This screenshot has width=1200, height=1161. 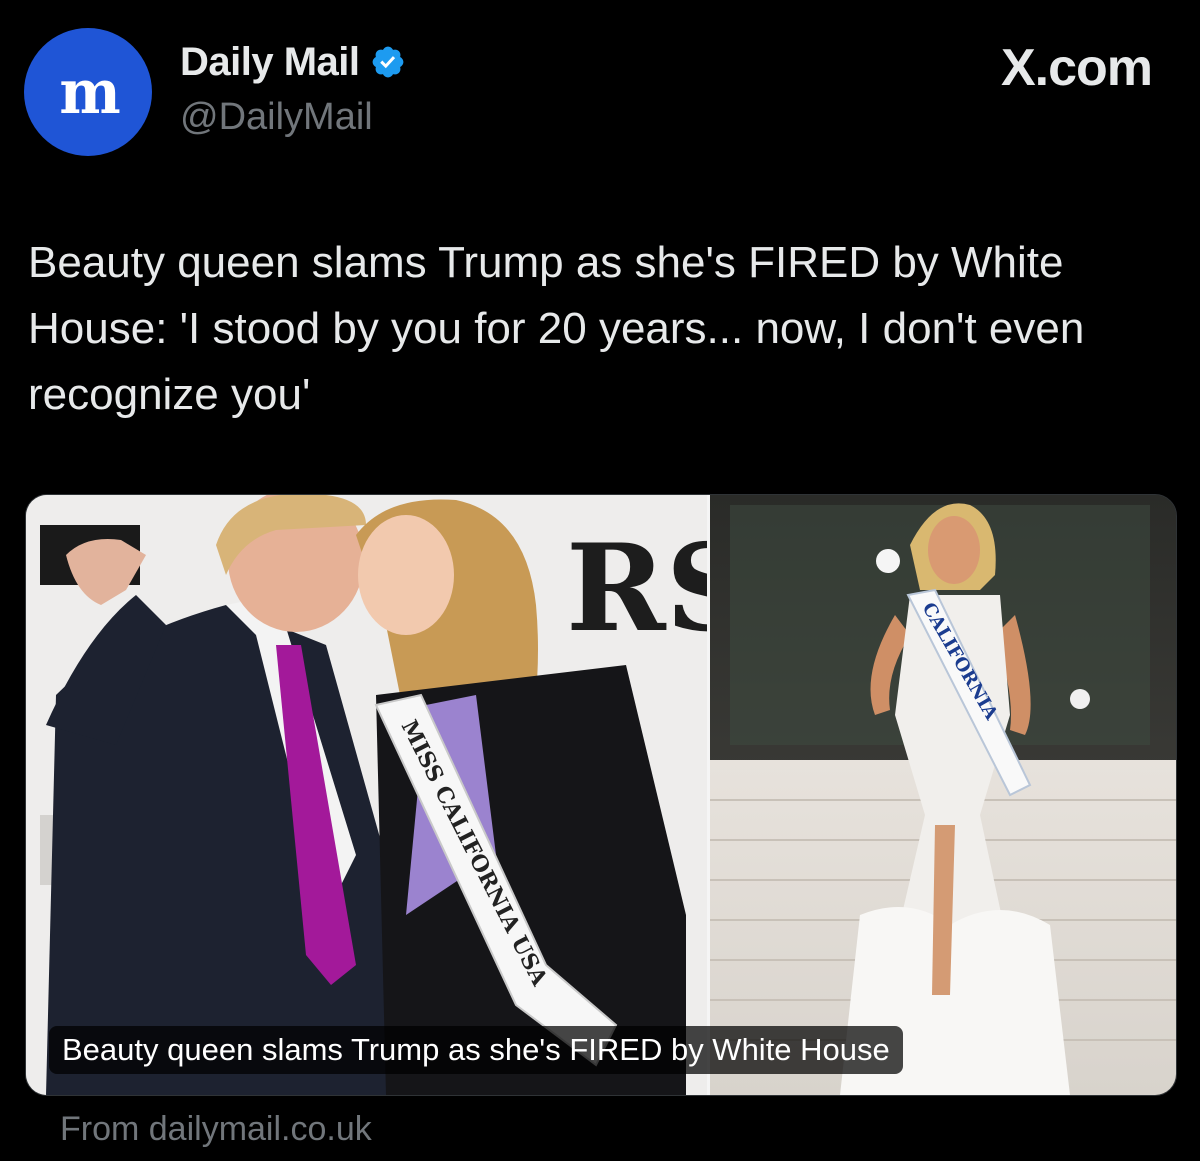 What do you see at coordinates (276, 117) in the screenshot?
I see `author-handle: @DailyMail` at bounding box center [276, 117].